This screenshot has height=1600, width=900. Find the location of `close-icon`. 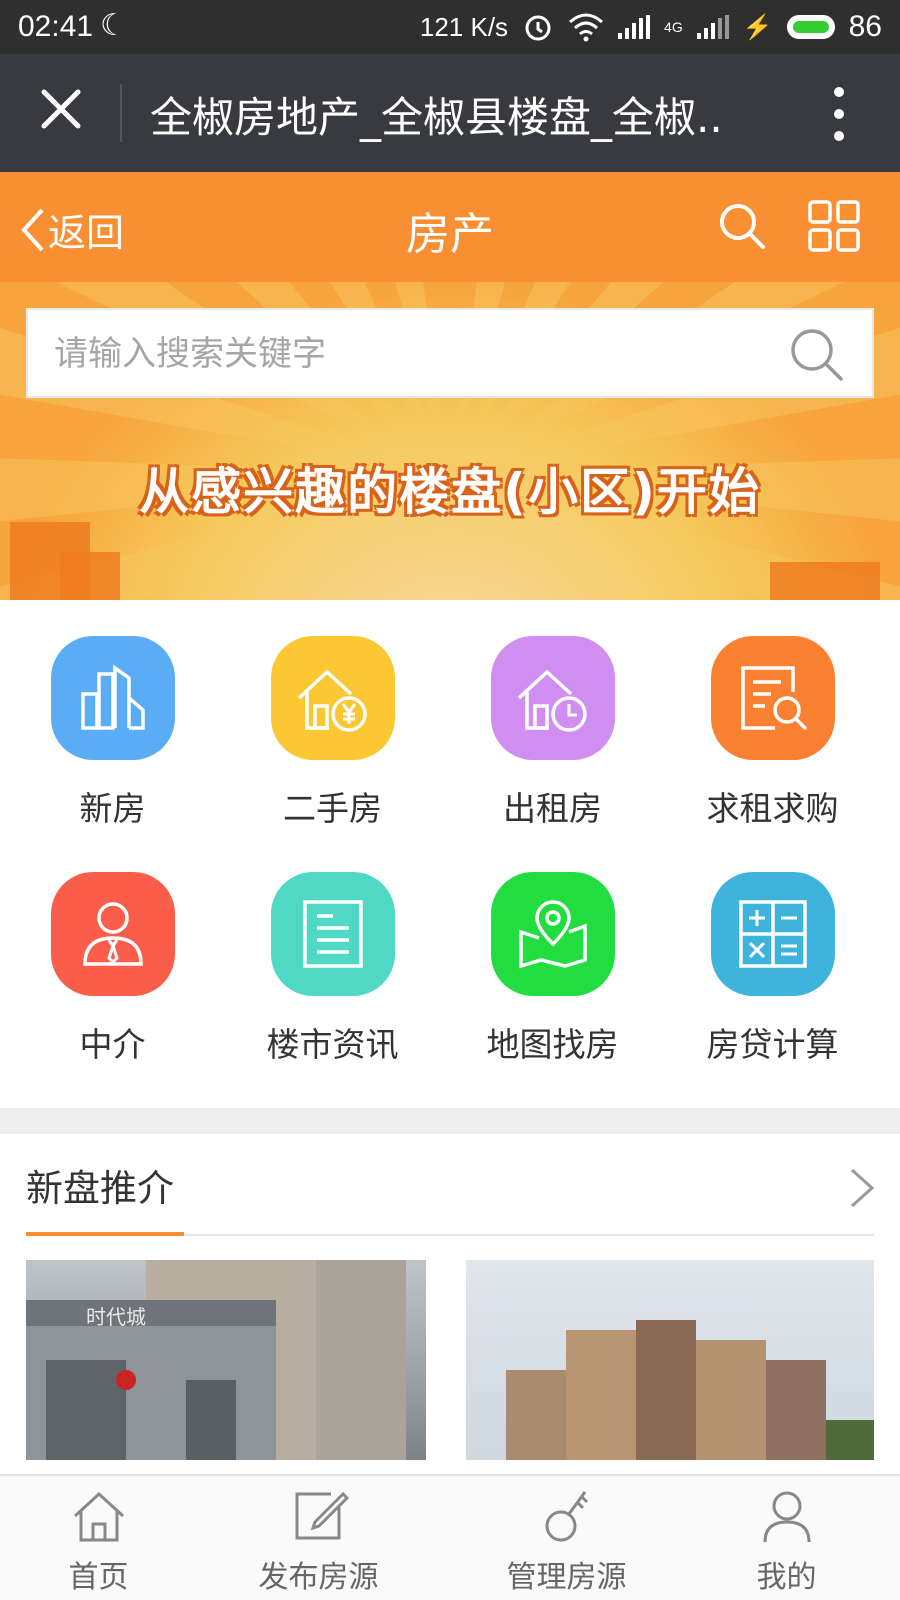

close-icon is located at coordinates (61, 109).